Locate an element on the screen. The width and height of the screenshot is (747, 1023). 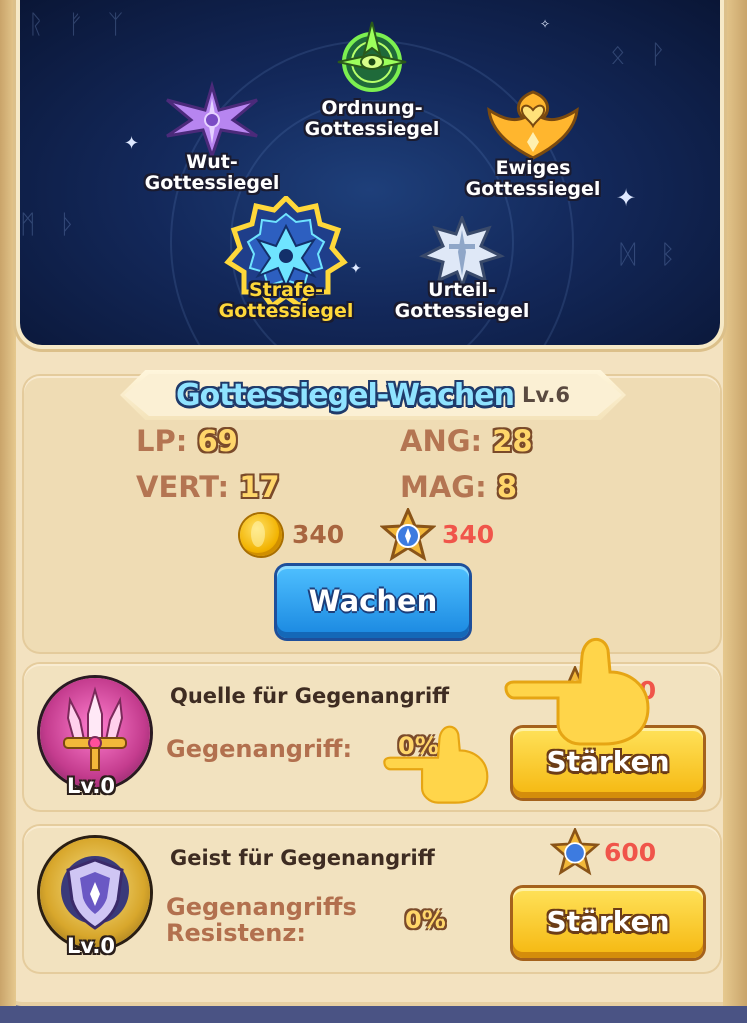
seal-wrath: Wut- Gottessiegel is located at coordinates (212, 137).